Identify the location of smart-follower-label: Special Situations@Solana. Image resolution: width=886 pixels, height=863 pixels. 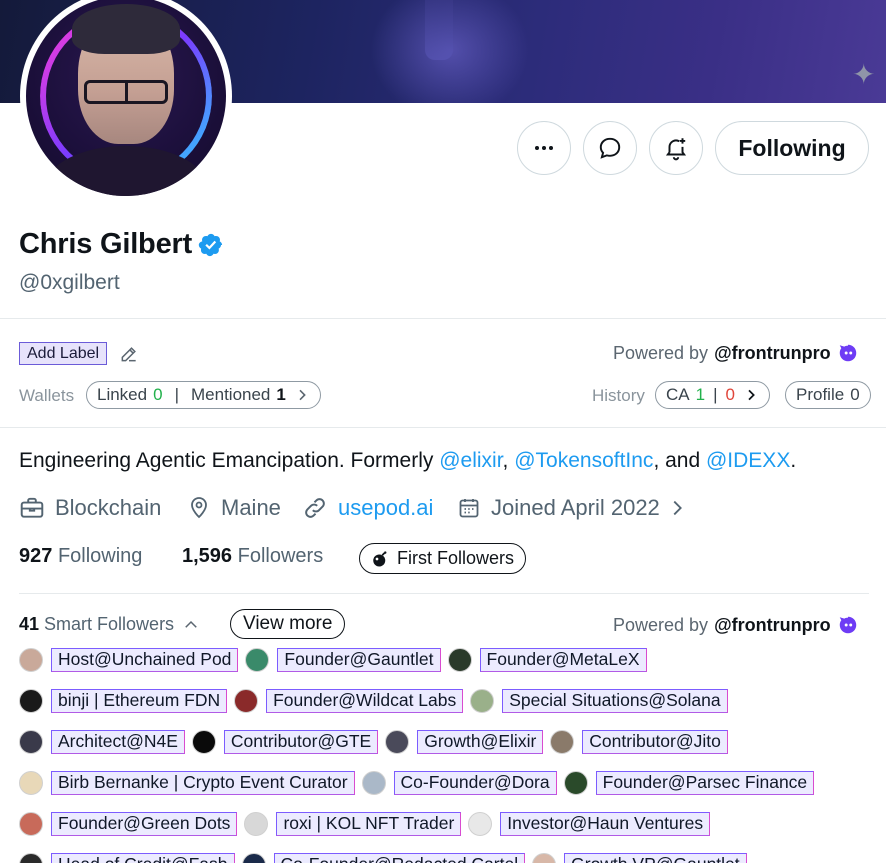
(615, 701).